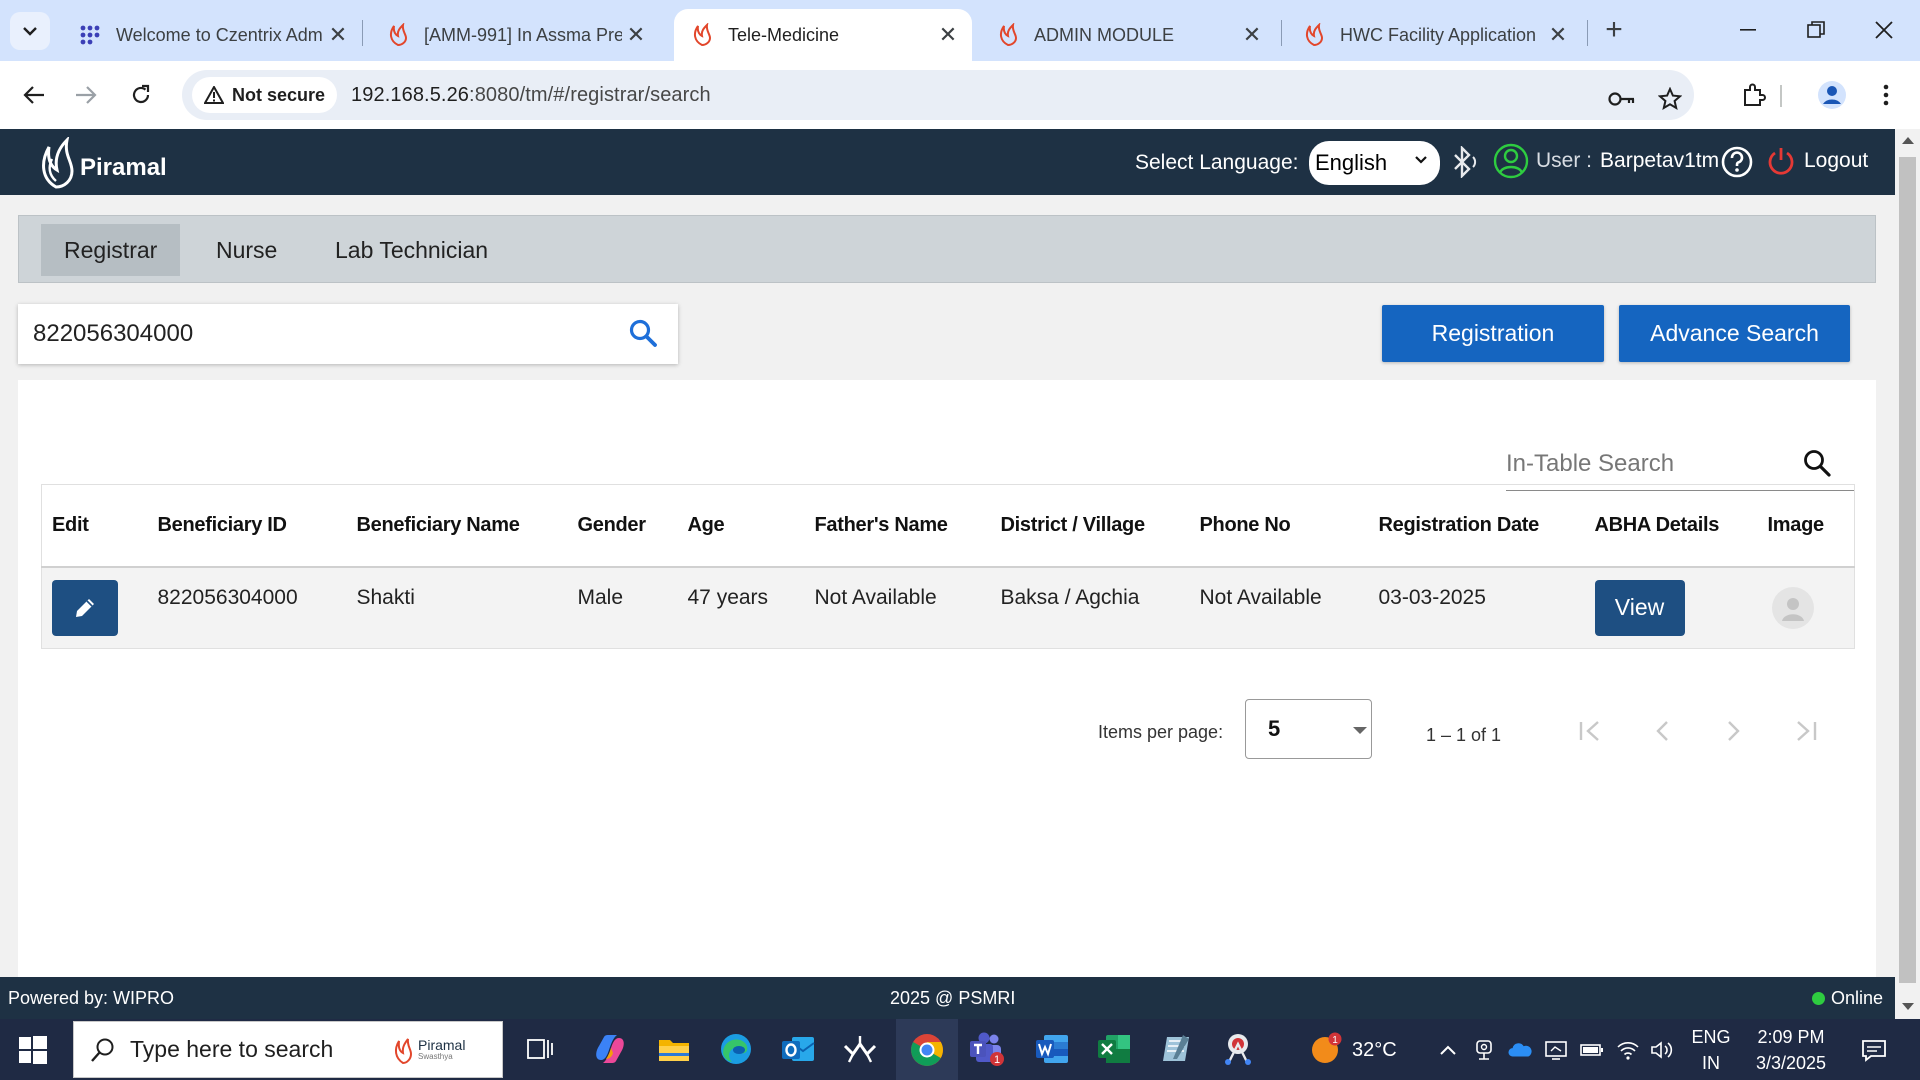 The height and width of the screenshot is (1080, 1920). I want to click on logout-link: Logout, so click(1836, 161).